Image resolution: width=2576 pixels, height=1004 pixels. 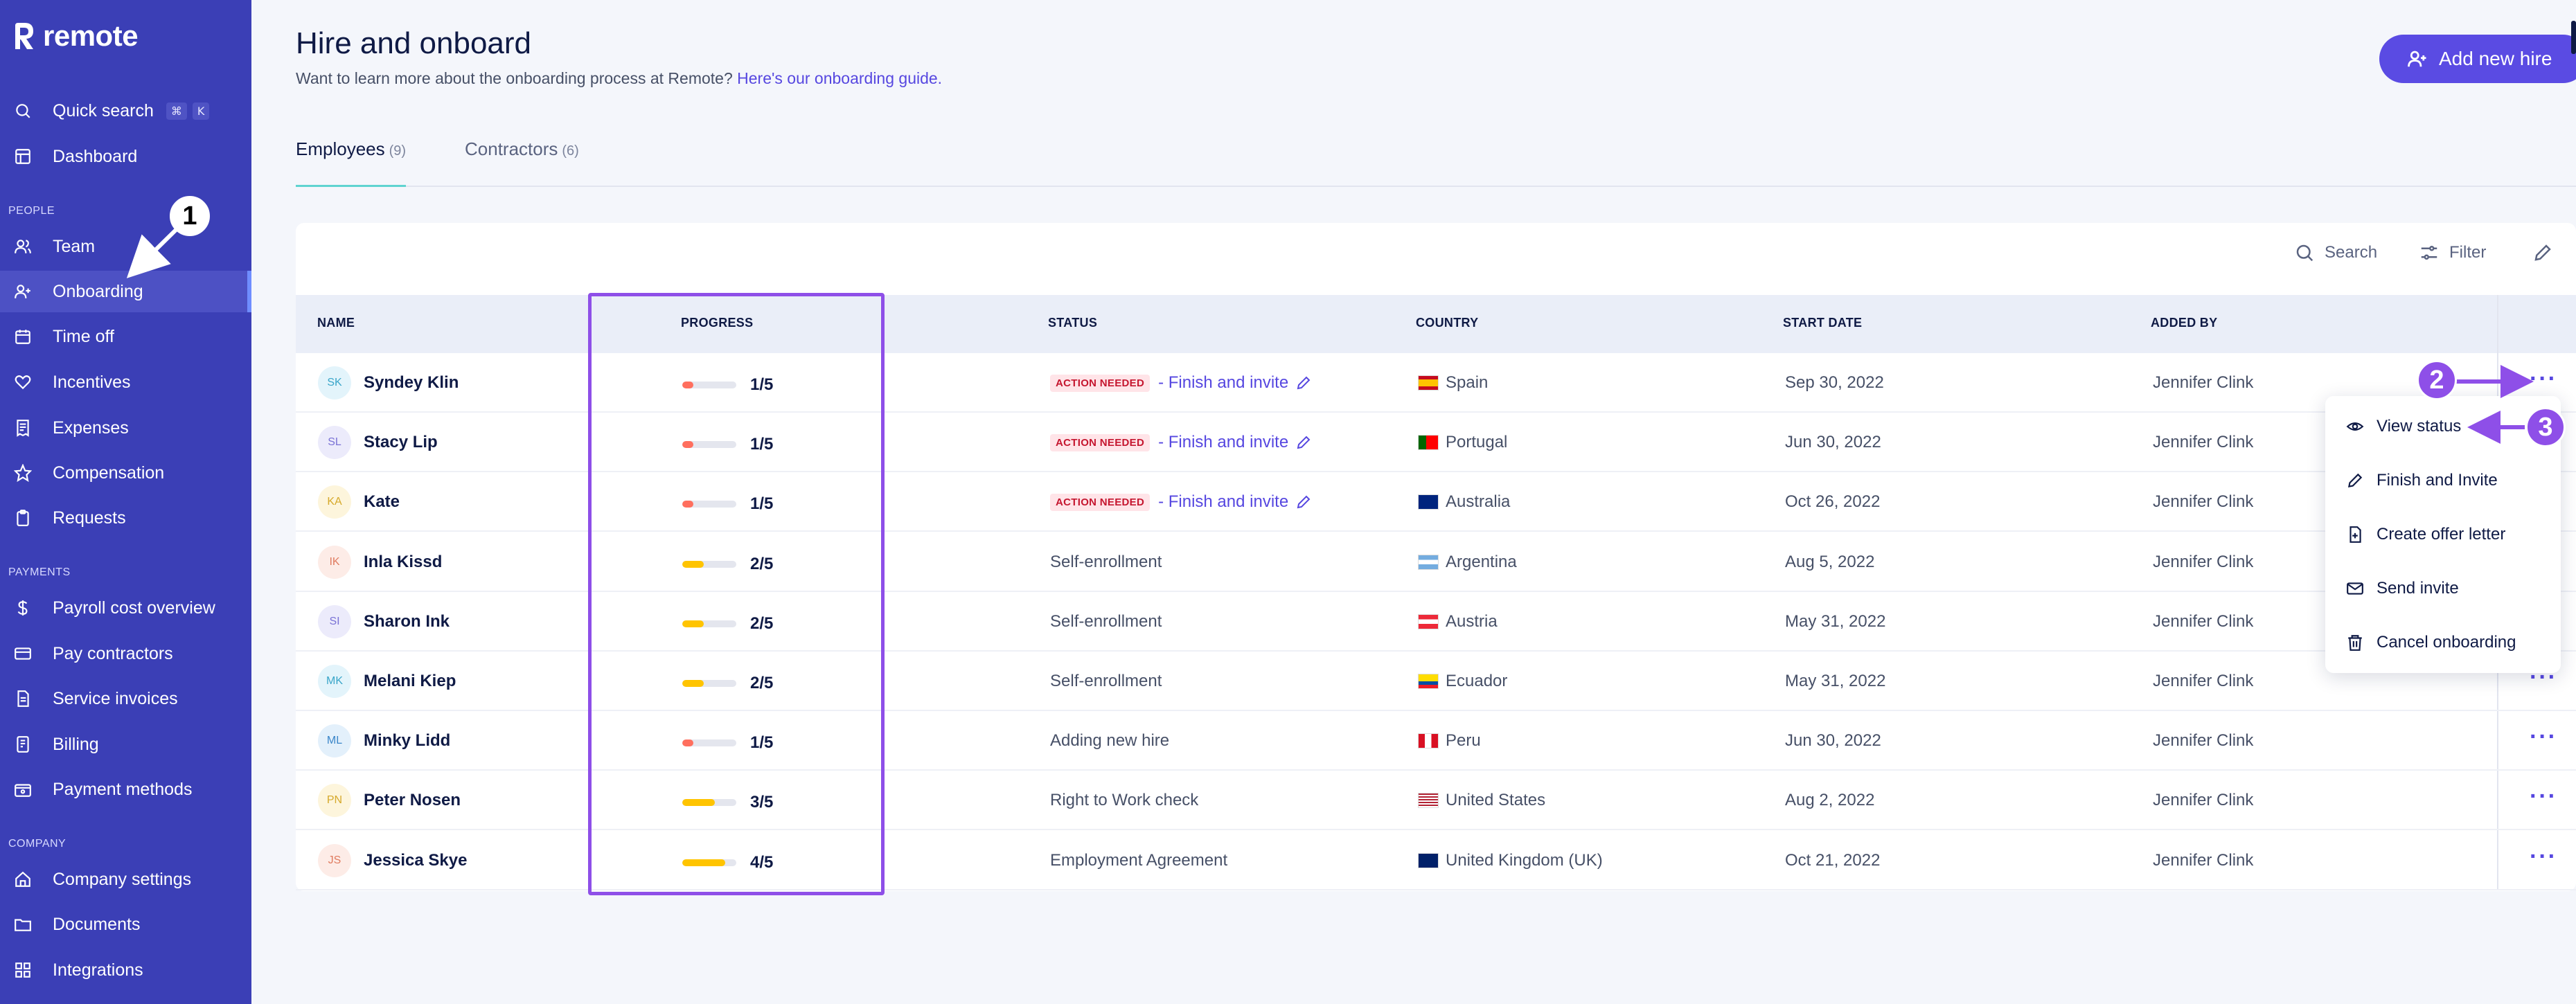 I want to click on avatar: SK, so click(x=334, y=383).